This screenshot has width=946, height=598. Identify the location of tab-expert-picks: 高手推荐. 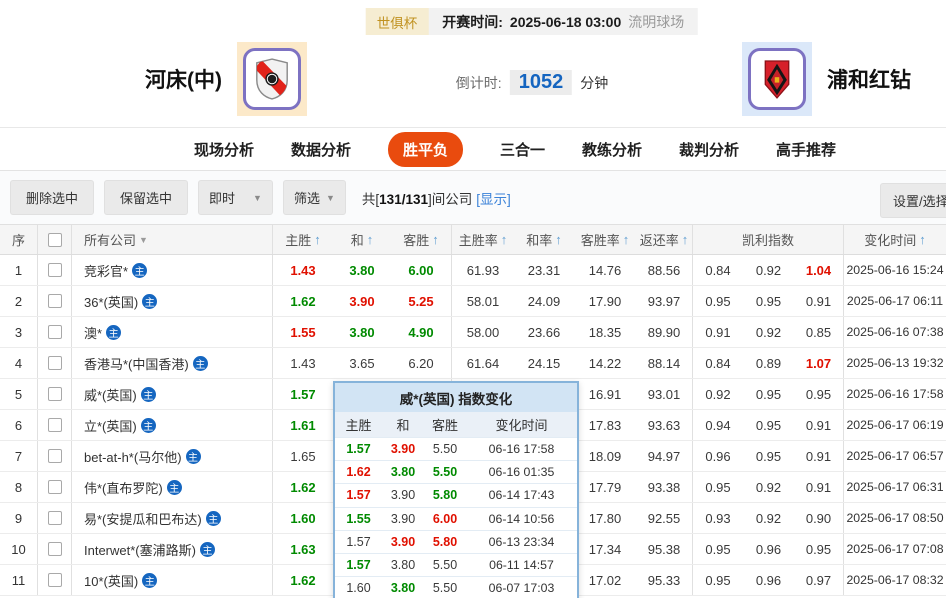
(806, 149).